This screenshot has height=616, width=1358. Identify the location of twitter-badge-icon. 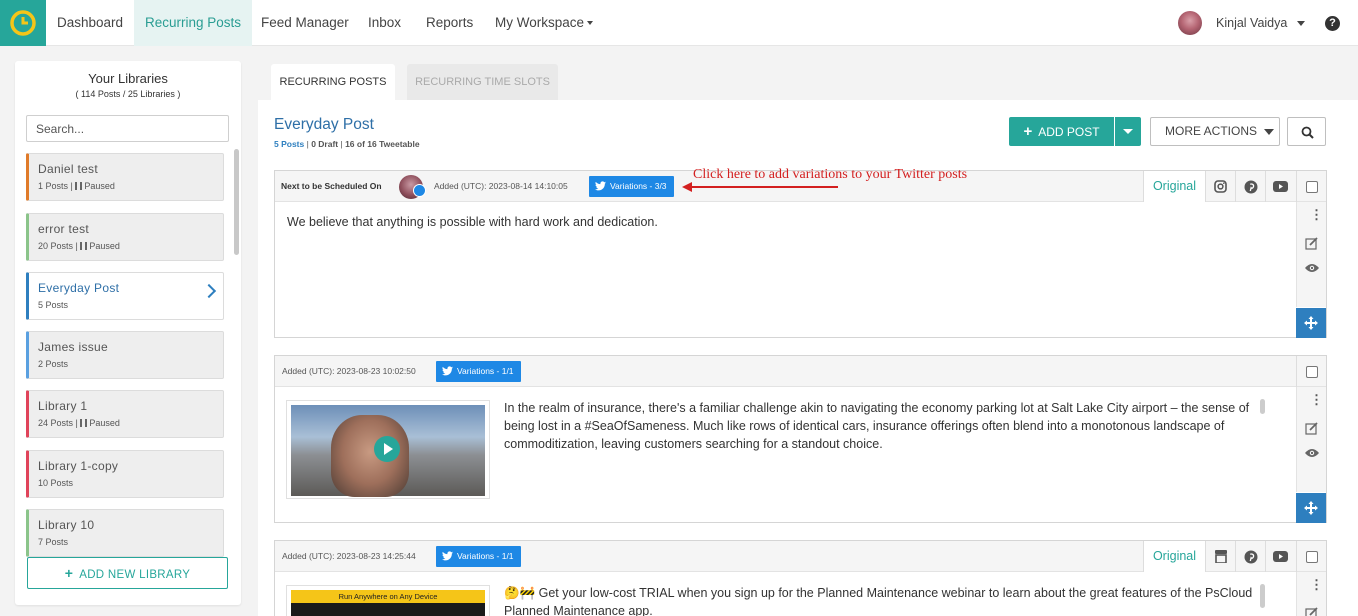
(419, 190).